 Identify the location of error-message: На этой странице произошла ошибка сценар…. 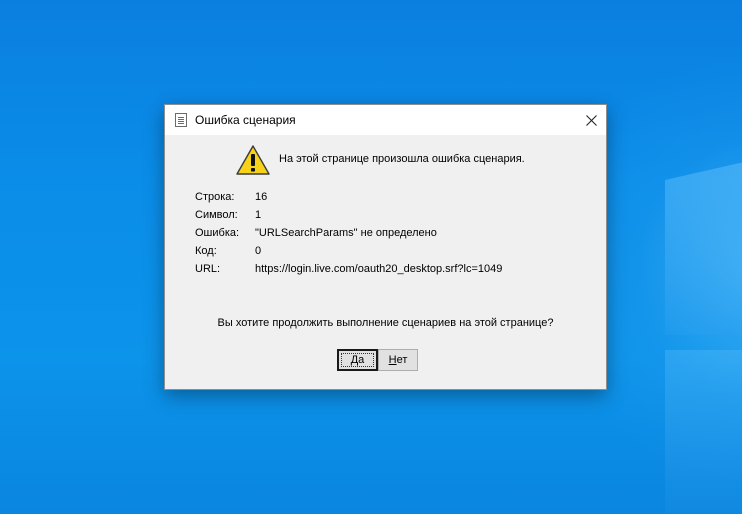
(402, 159).